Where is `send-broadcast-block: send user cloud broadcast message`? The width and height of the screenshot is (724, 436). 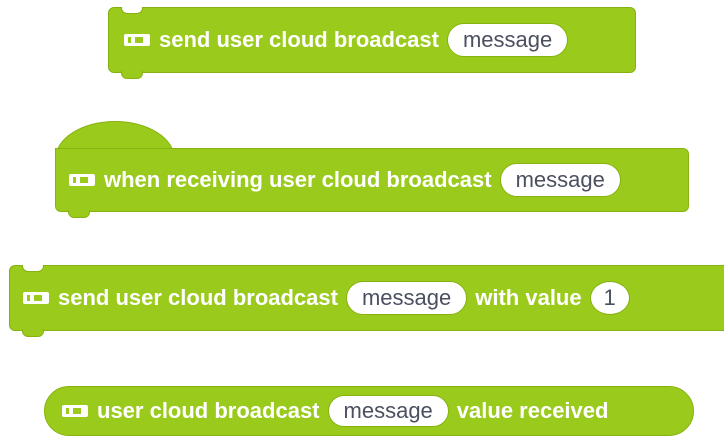
send-broadcast-block: send user cloud broadcast message is located at coordinates (372, 43).